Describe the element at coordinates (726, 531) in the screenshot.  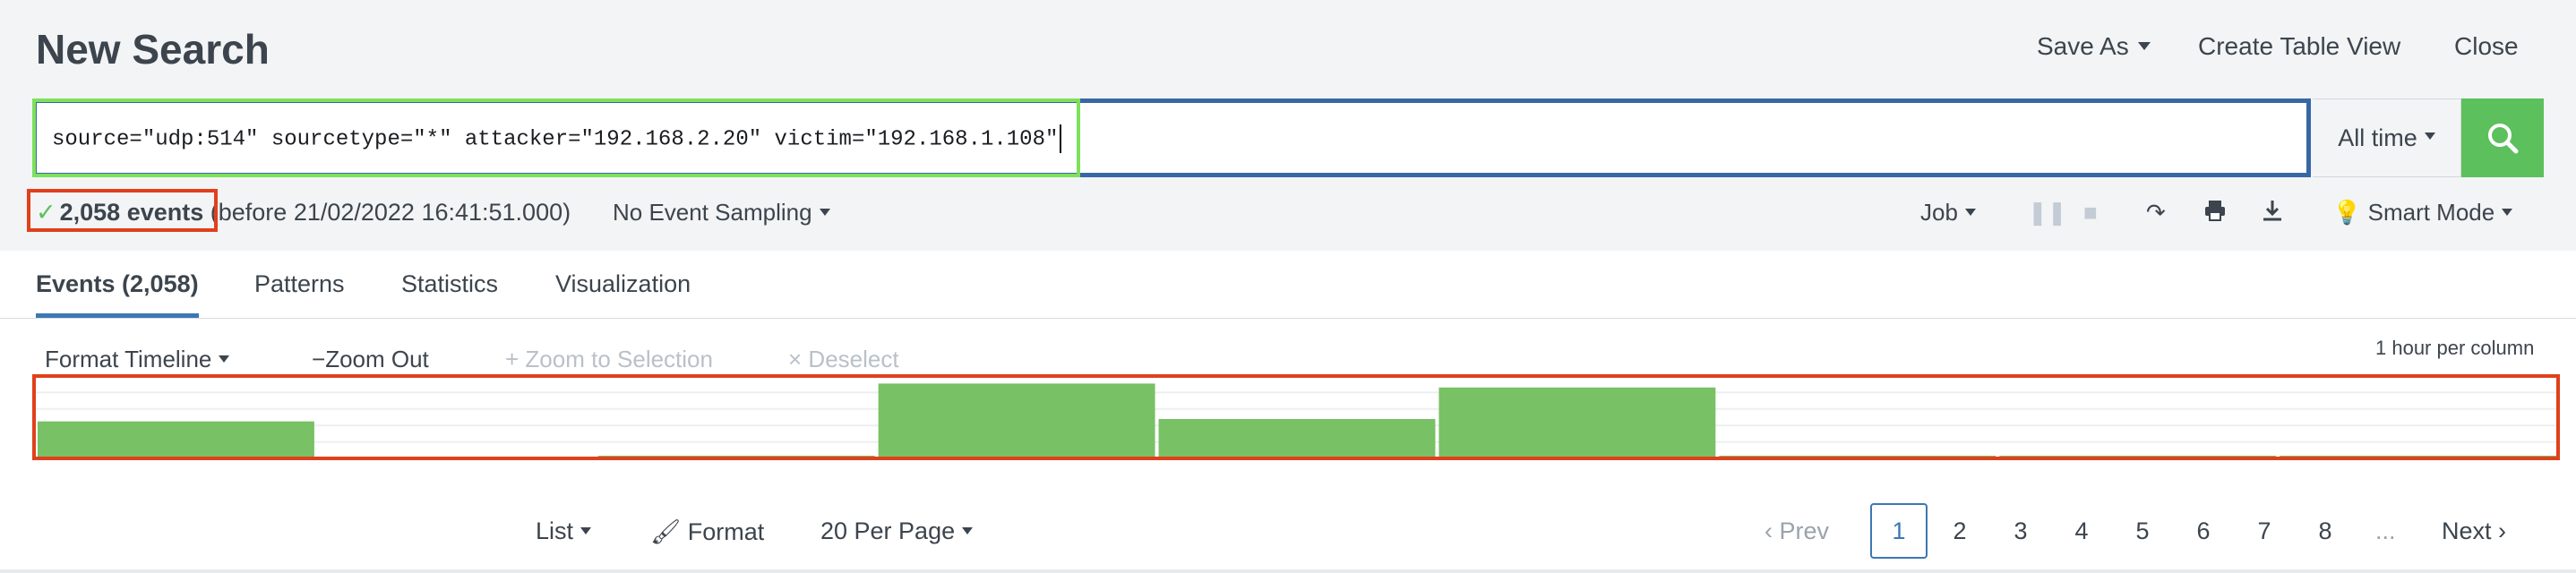
I see `format-label: Format` at that location.